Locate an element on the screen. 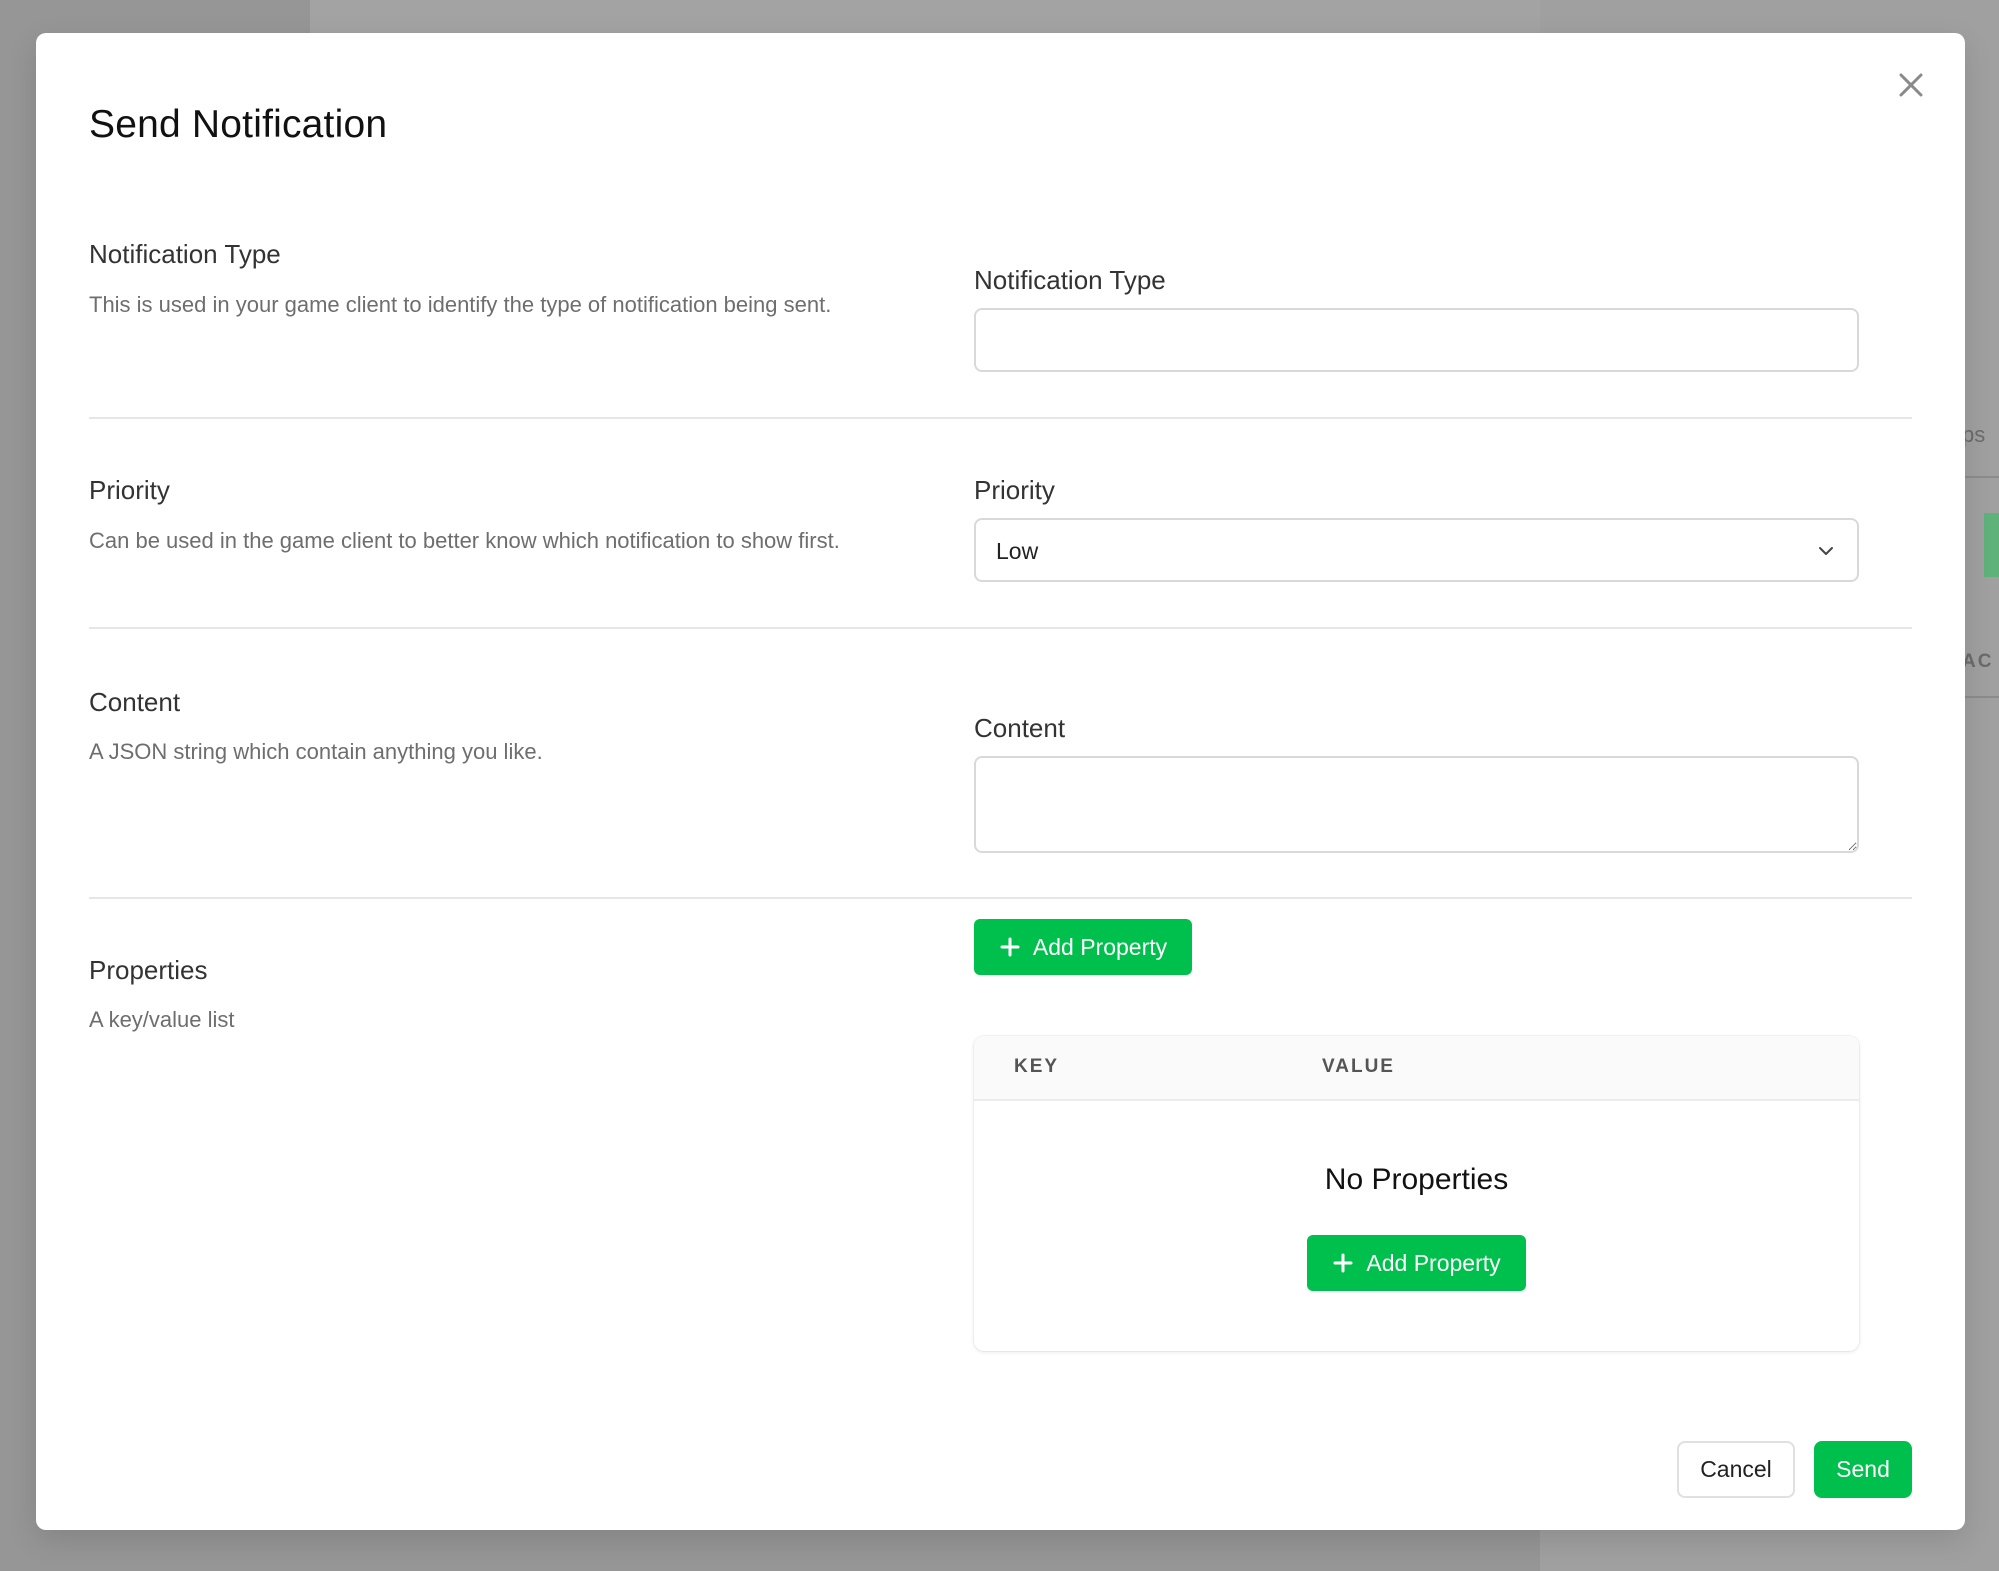 The height and width of the screenshot is (1571, 1999). background-button-fragment is located at coordinates (1991, 545).